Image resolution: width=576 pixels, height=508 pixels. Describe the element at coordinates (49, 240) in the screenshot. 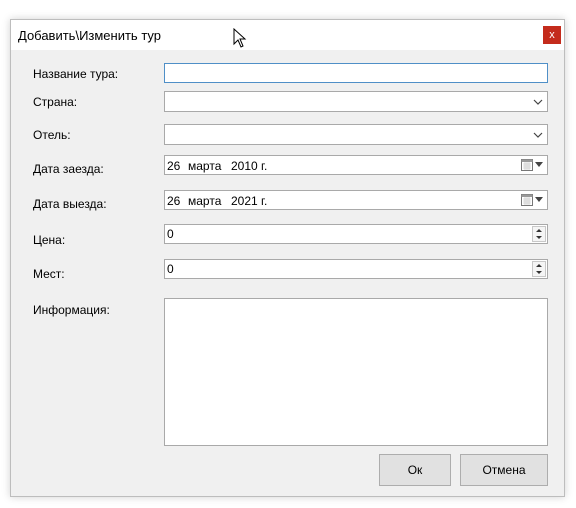

I see `price-label: Цена:` at that location.